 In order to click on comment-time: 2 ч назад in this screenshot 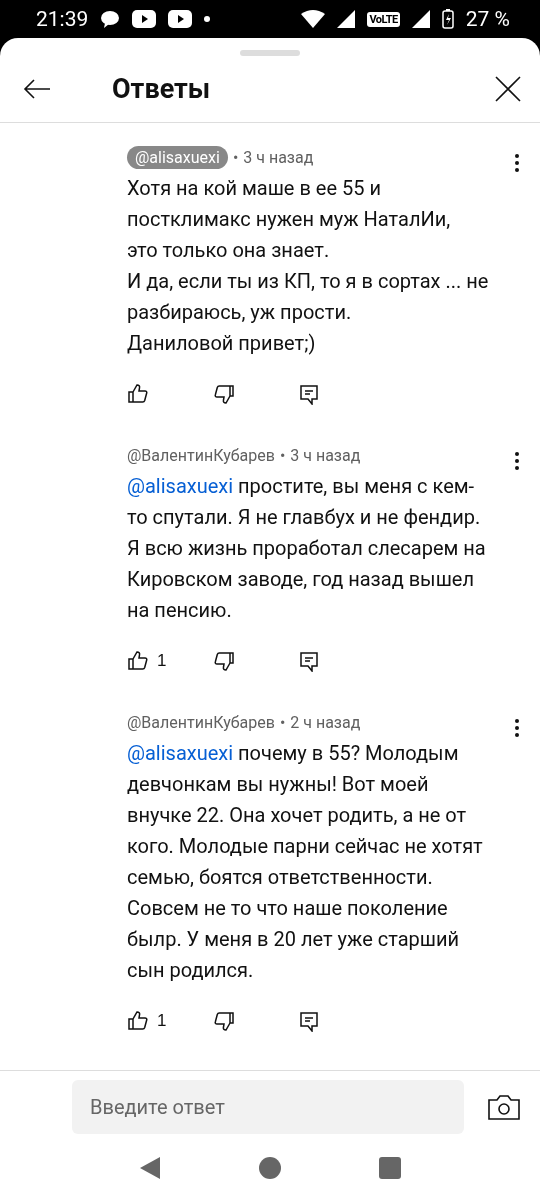, I will do `click(325, 723)`.